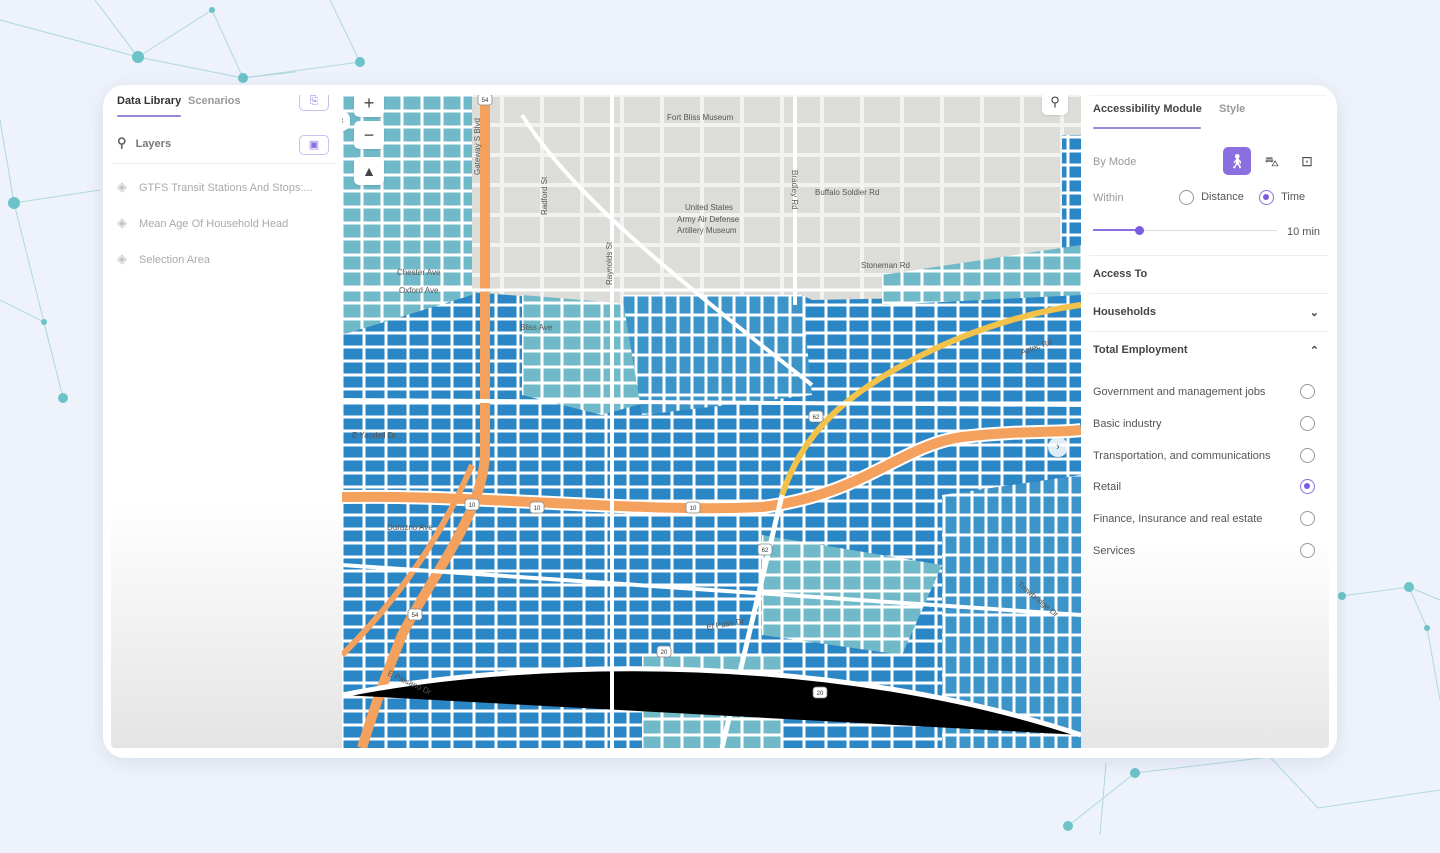 The image size is (1440, 853). I want to click on map-street-label: Bradley Rd, so click(794, 190).